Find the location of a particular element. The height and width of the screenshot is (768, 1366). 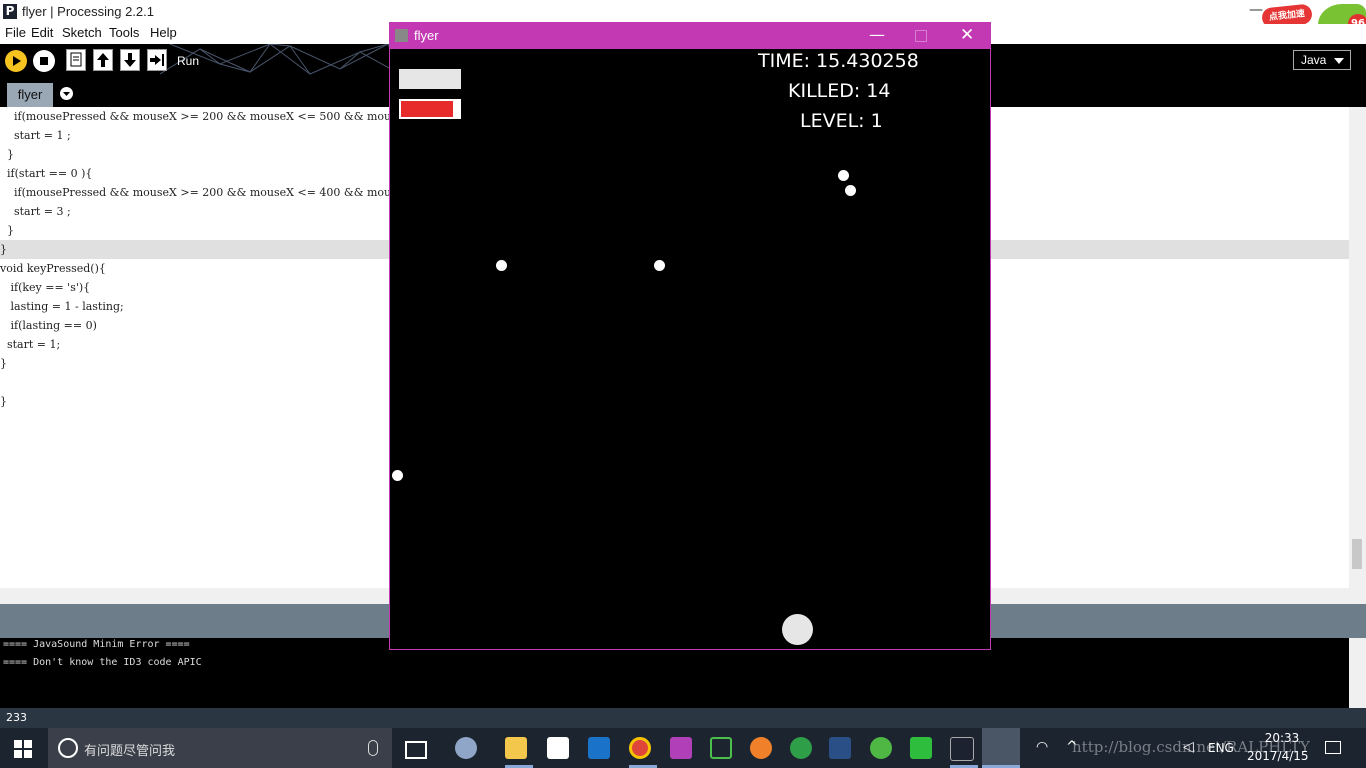

play-icon is located at coordinates (17, 61).